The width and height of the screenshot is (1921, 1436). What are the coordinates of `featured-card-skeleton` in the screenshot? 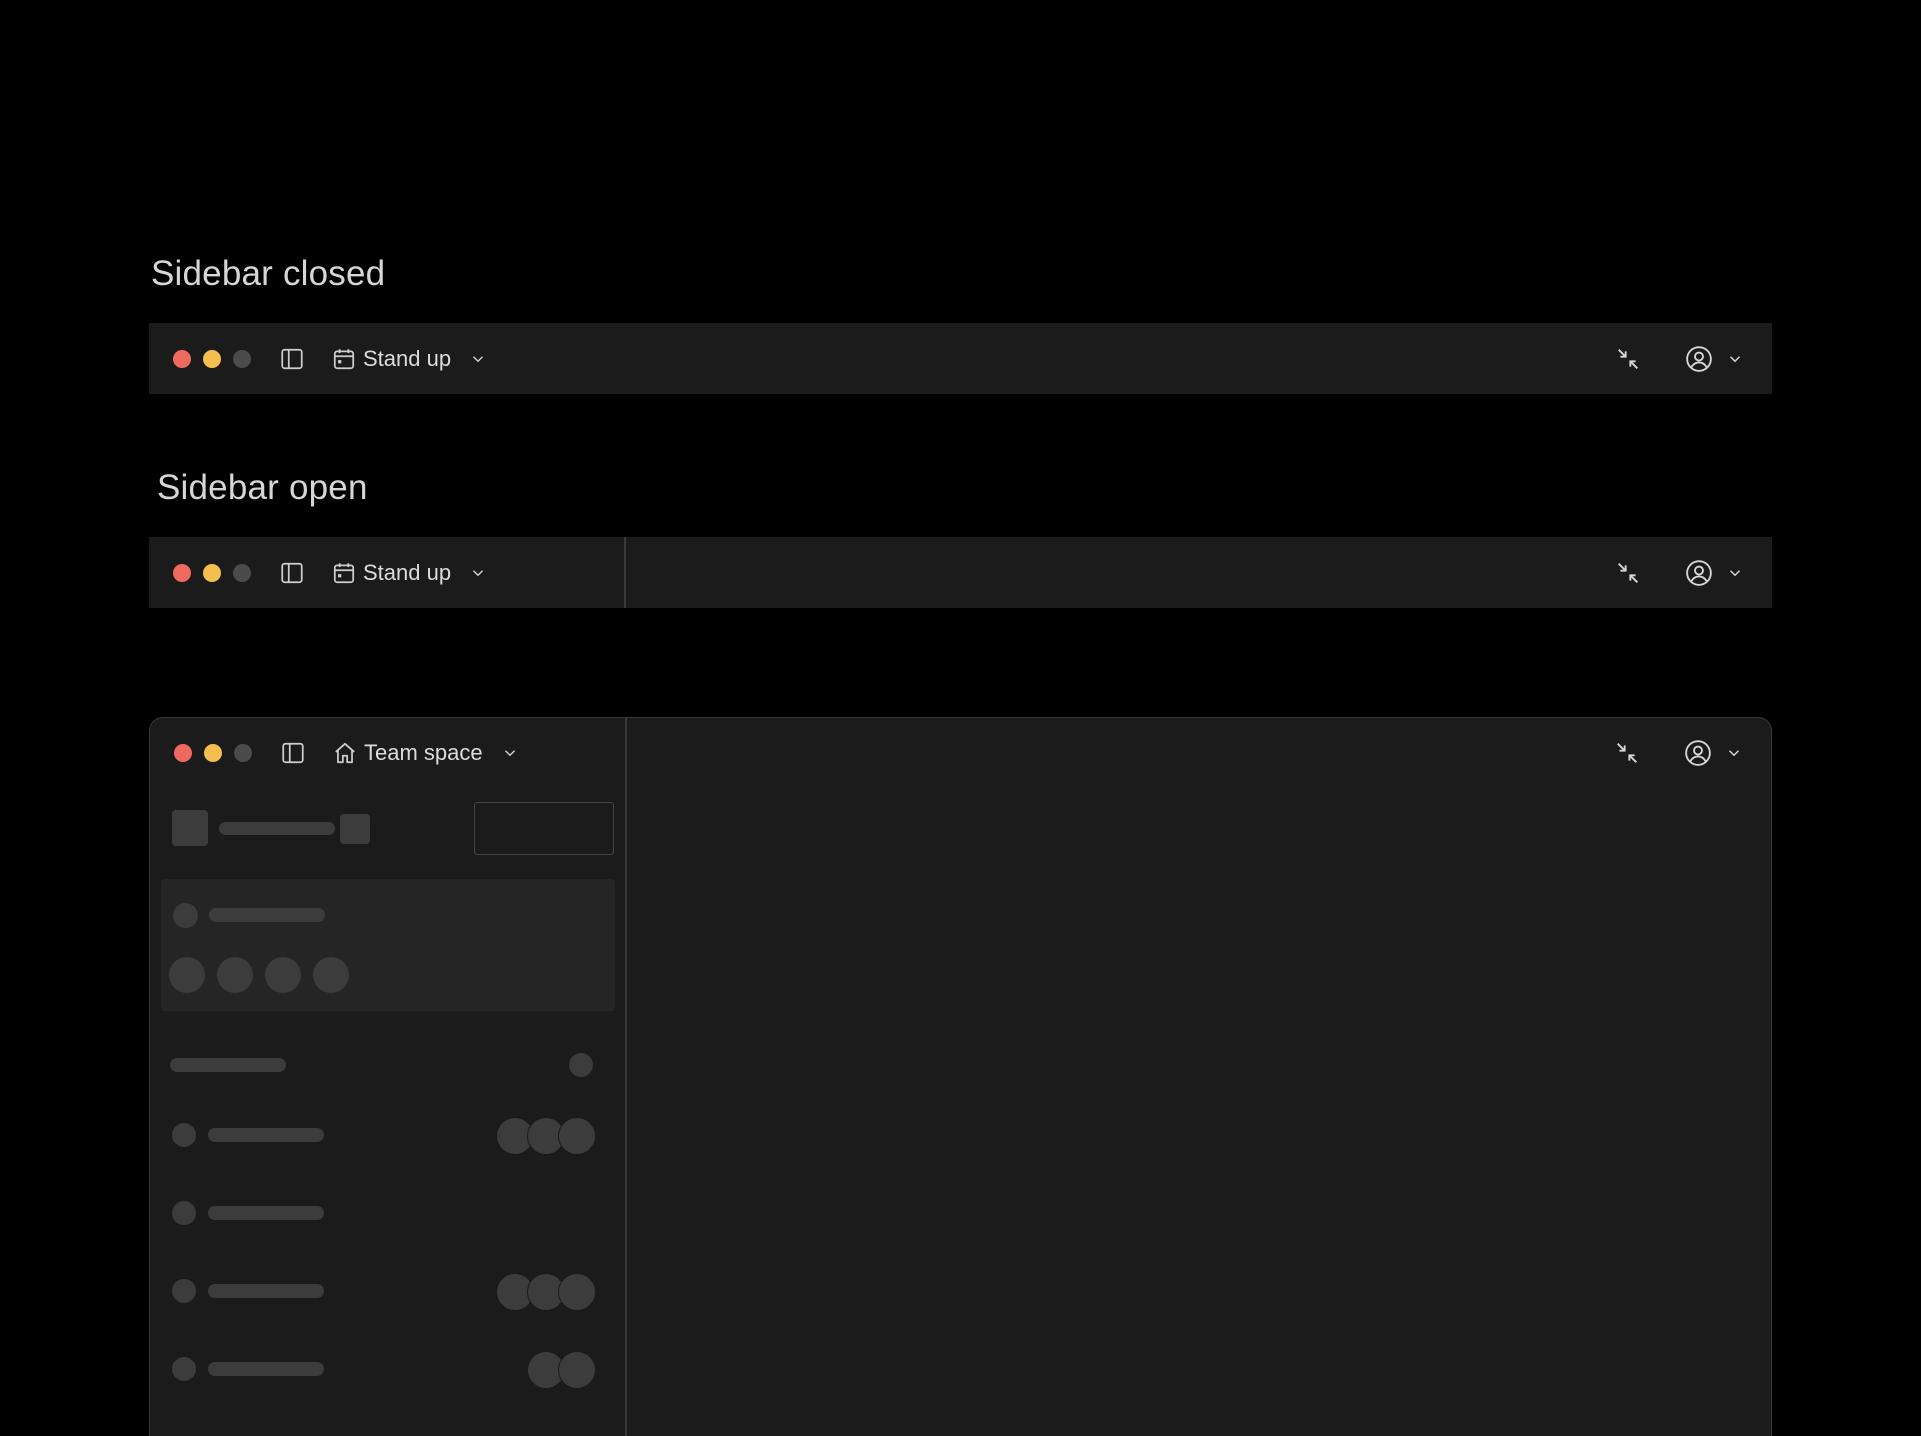 It's located at (388, 945).